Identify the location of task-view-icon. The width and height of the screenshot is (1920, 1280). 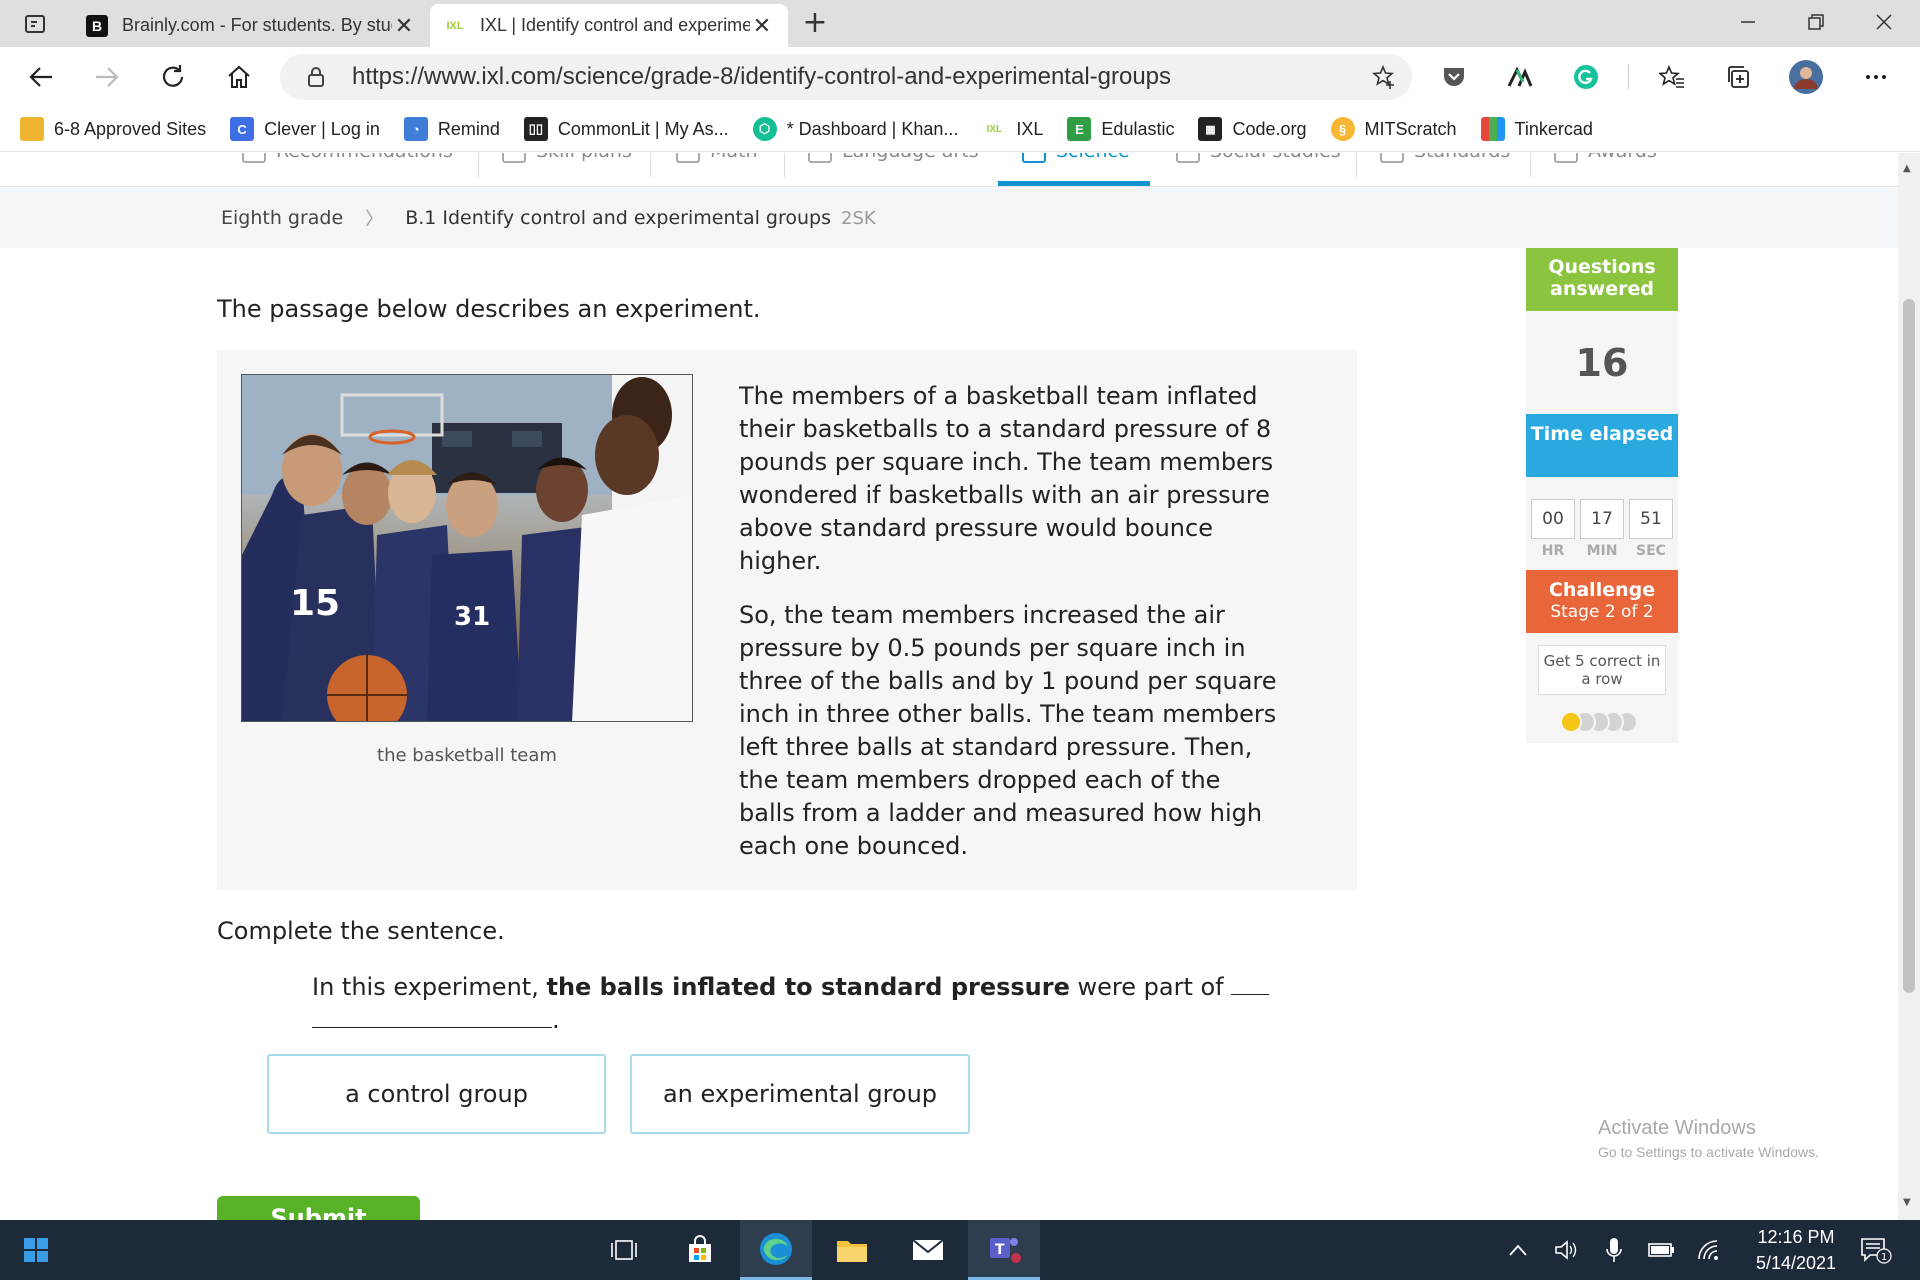
(624, 1250).